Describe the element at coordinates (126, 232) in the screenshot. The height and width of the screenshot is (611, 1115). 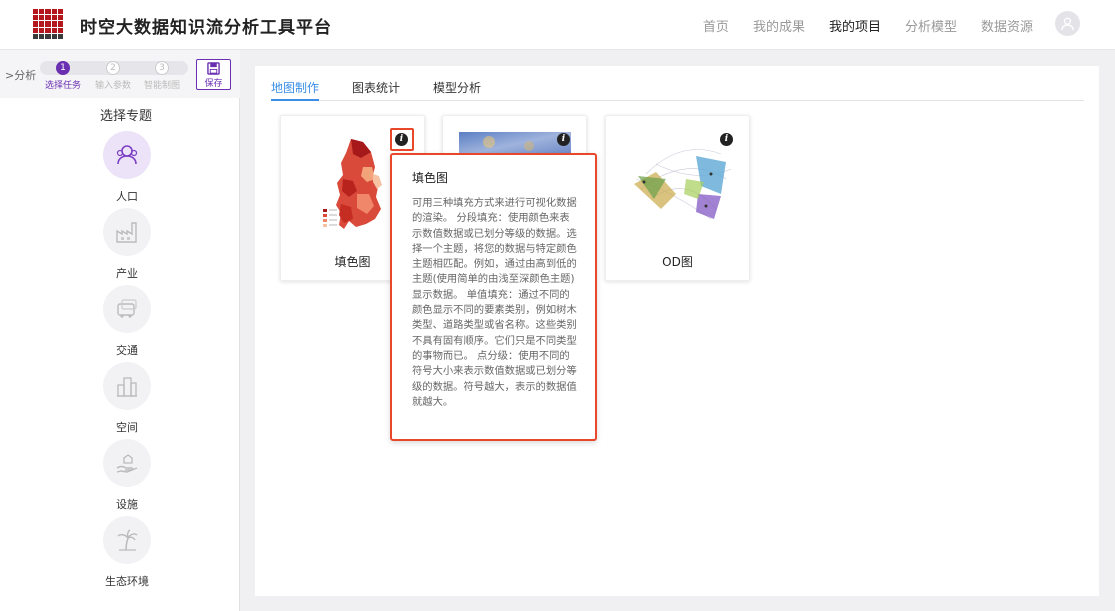
I see `factory-icon` at that location.